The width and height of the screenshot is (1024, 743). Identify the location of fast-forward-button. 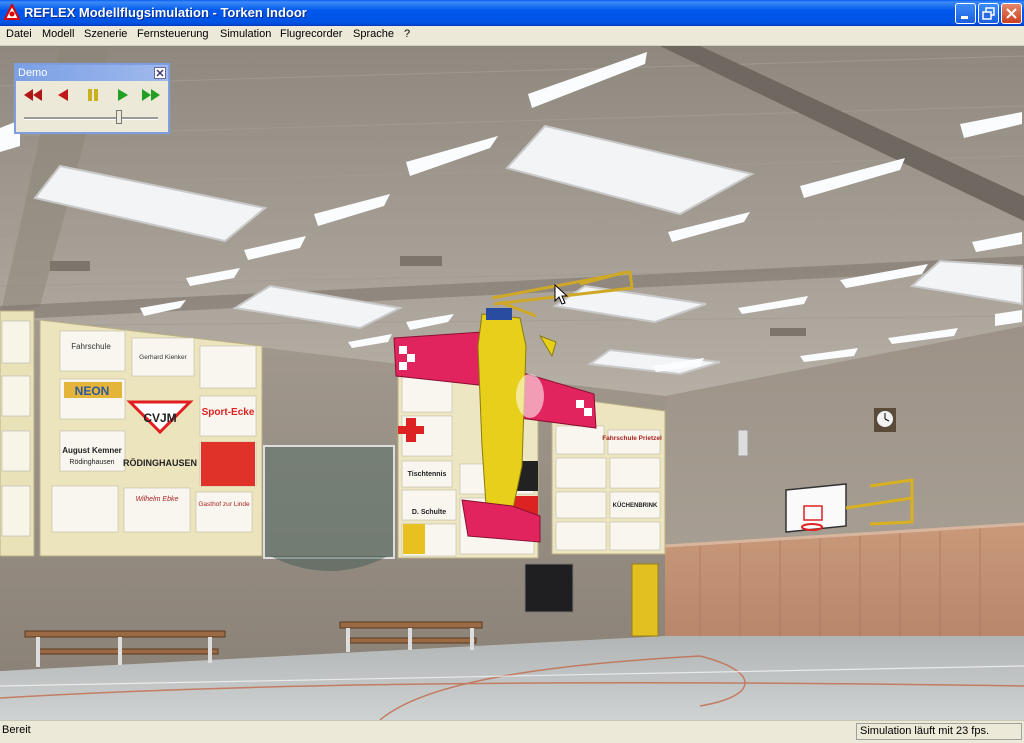
(151, 95).